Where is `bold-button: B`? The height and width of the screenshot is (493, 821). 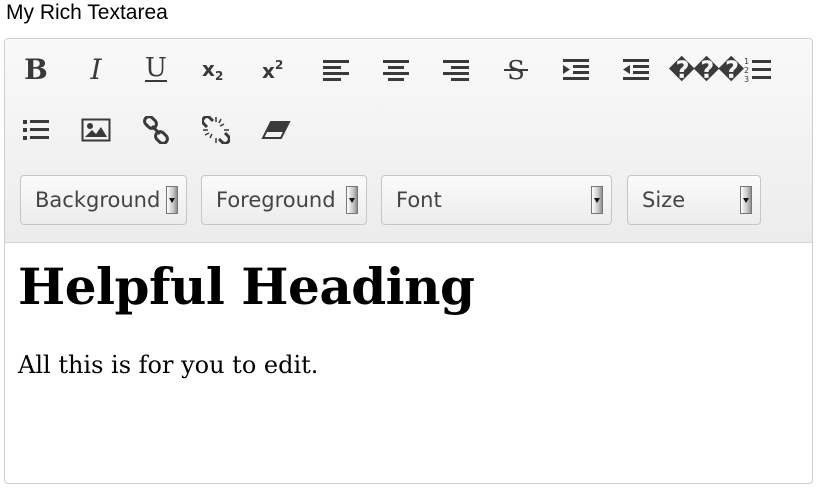 bold-button: B is located at coordinates (36, 70).